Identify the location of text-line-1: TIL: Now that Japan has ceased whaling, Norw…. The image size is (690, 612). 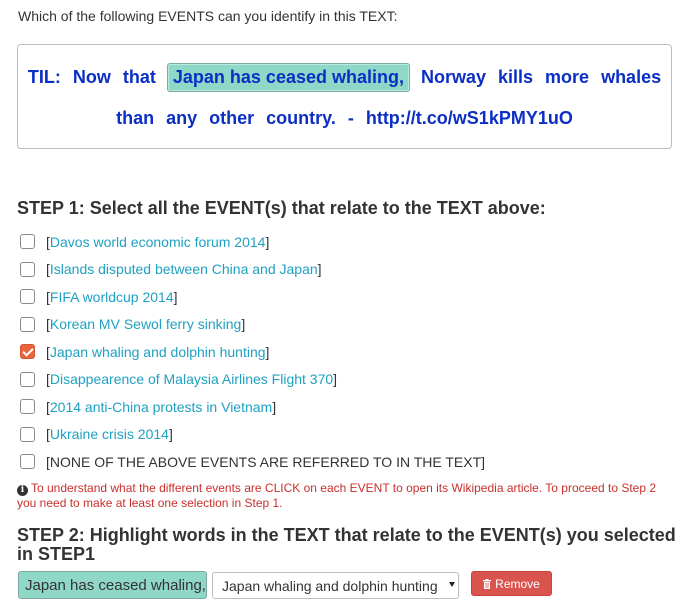
(344, 77).